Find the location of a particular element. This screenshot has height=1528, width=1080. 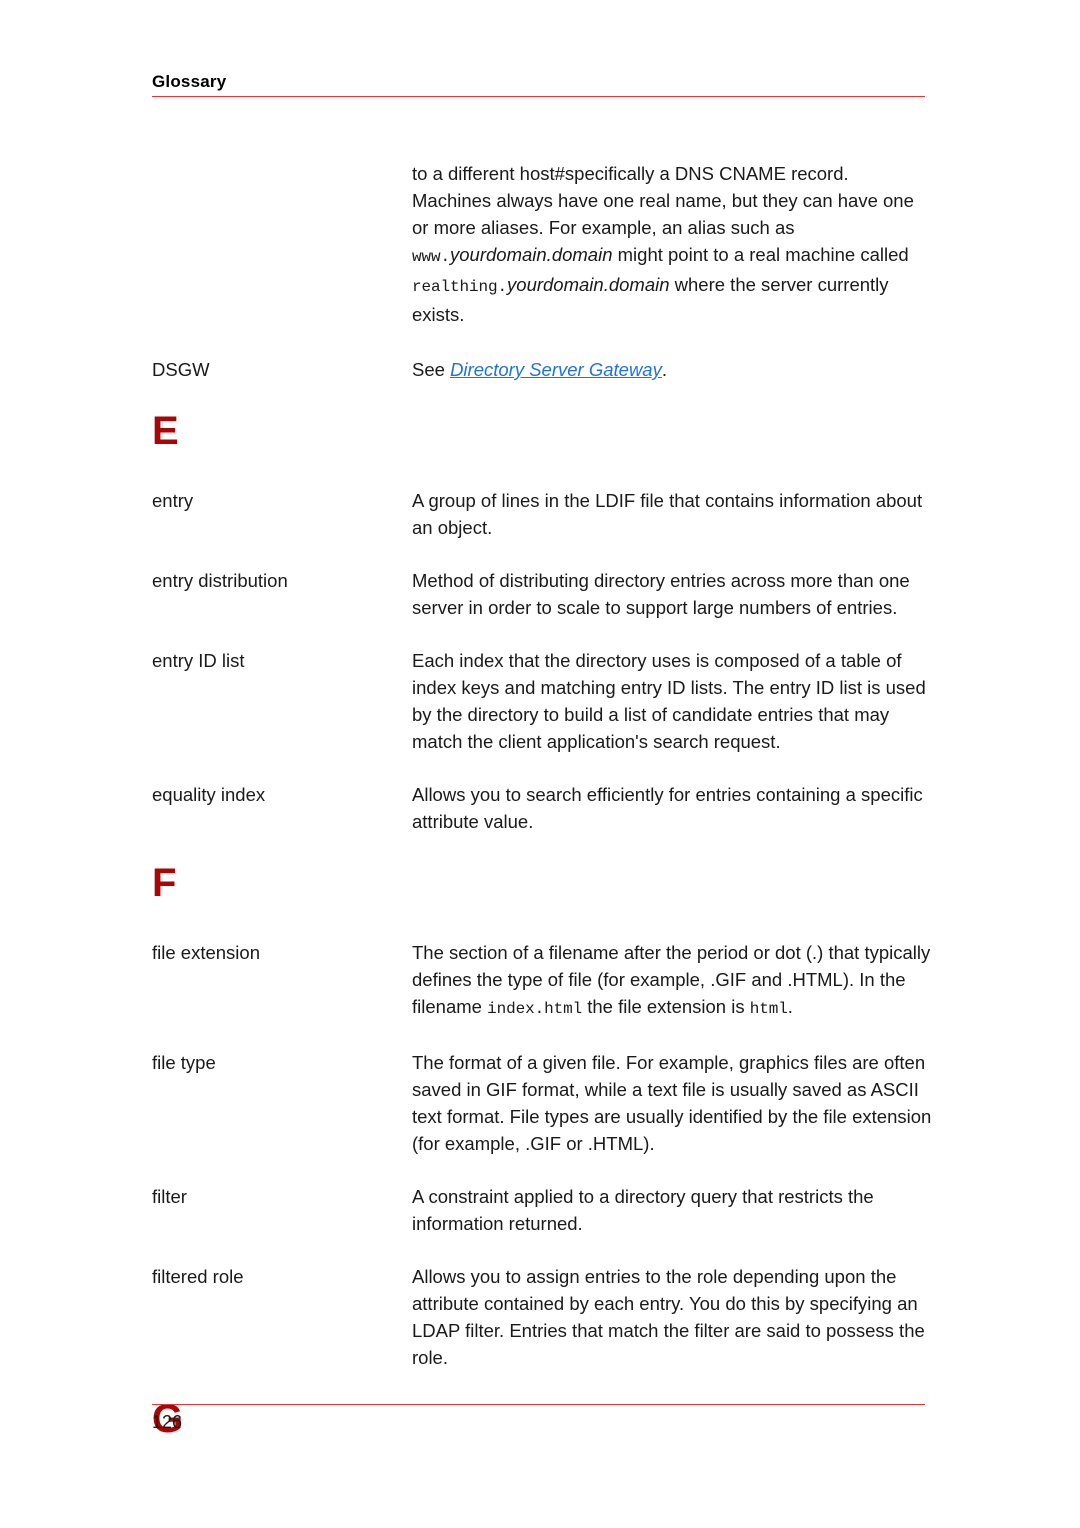

glossary-term: file type is located at coordinates (184, 1062).